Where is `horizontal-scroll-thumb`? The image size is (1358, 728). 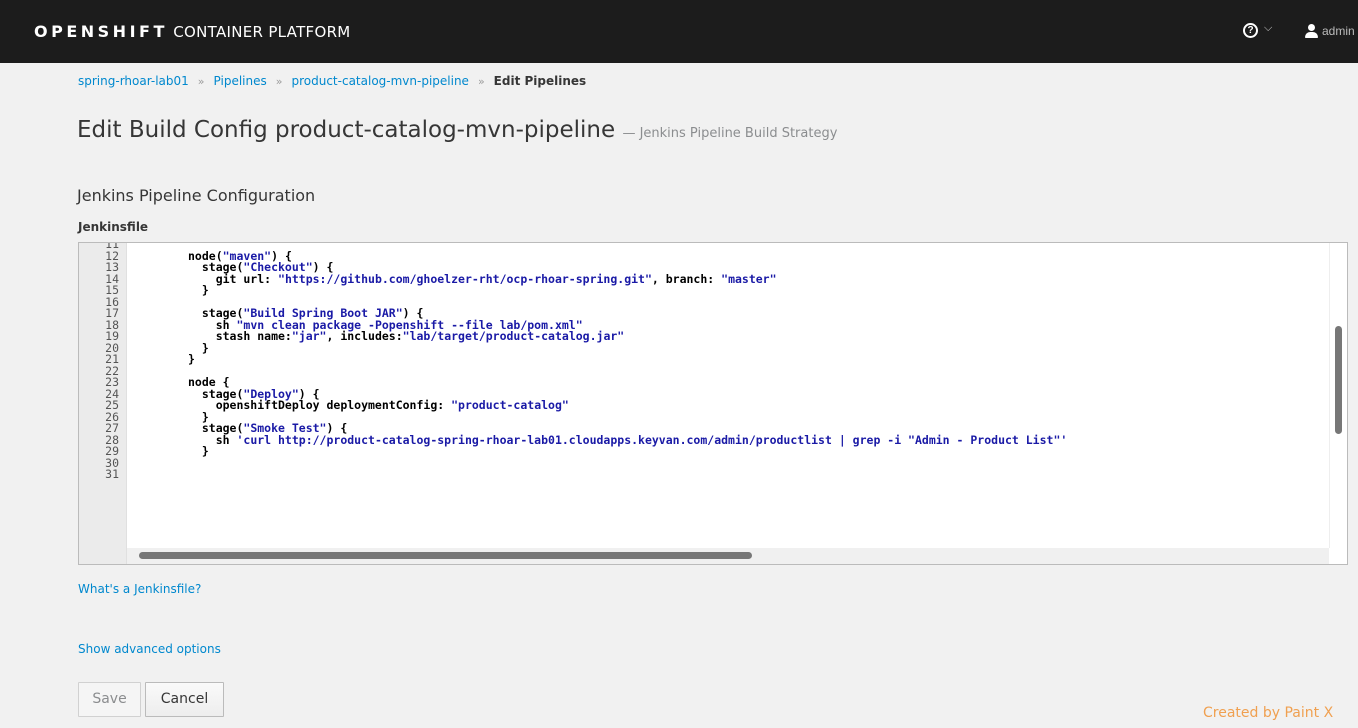 horizontal-scroll-thumb is located at coordinates (445, 555).